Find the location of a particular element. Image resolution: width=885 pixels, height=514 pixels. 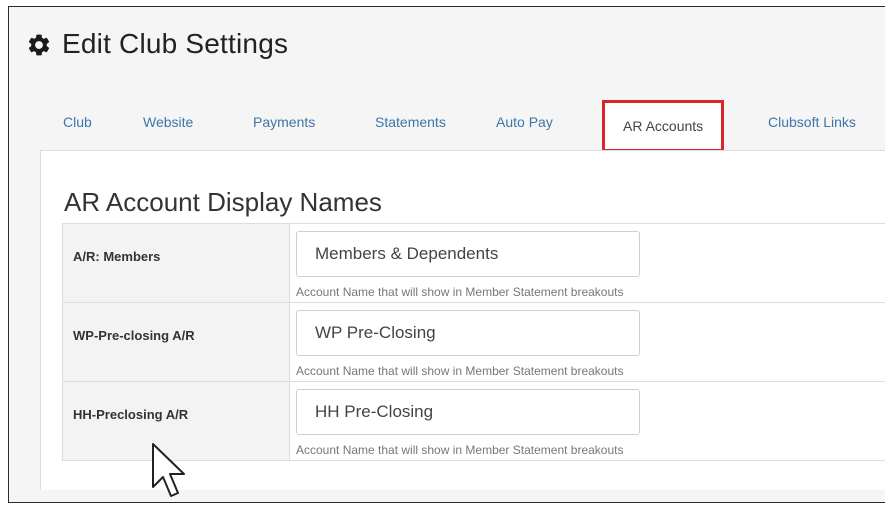

hh-preclosing-name-input is located at coordinates (468, 412).